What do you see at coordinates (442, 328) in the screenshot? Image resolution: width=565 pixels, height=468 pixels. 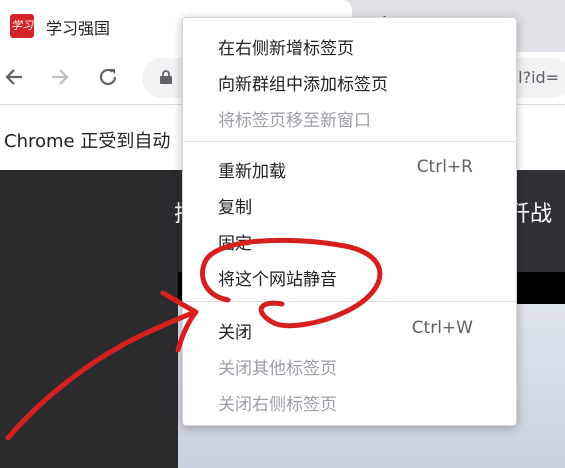 I see `menu-item-shortcut: Ctrl+W` at bounding box center [442, 328].